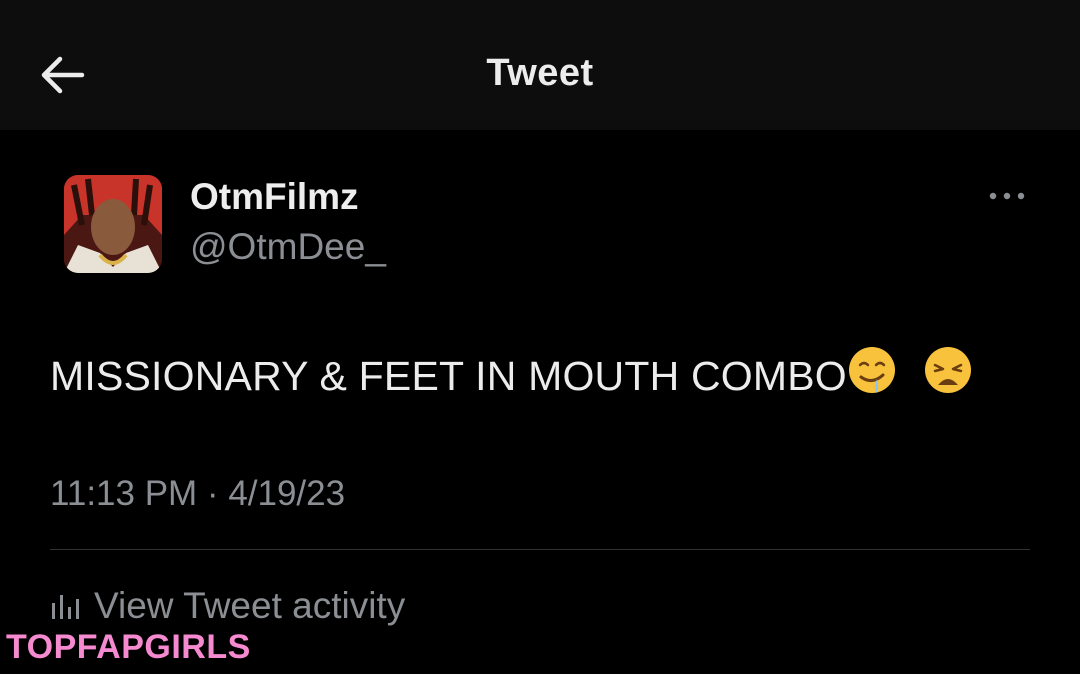  I want to click on drooling-face-emoji, so click(872, 375).